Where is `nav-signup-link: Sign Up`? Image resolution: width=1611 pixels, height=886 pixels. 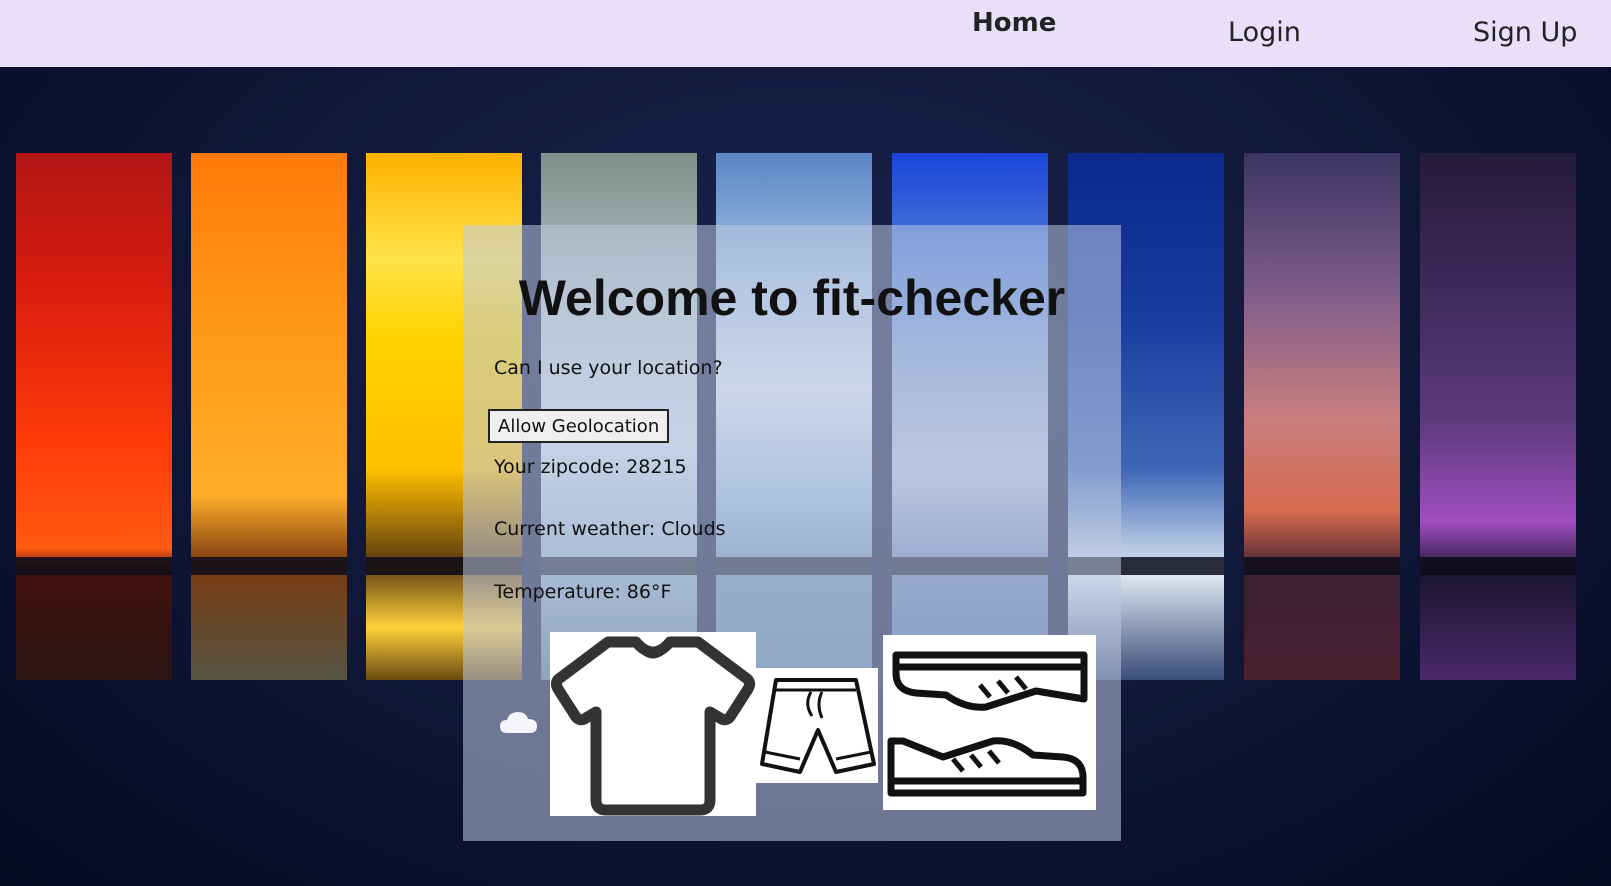 nav-signup-link: Sign Up is located at coordinates (1525, 32).